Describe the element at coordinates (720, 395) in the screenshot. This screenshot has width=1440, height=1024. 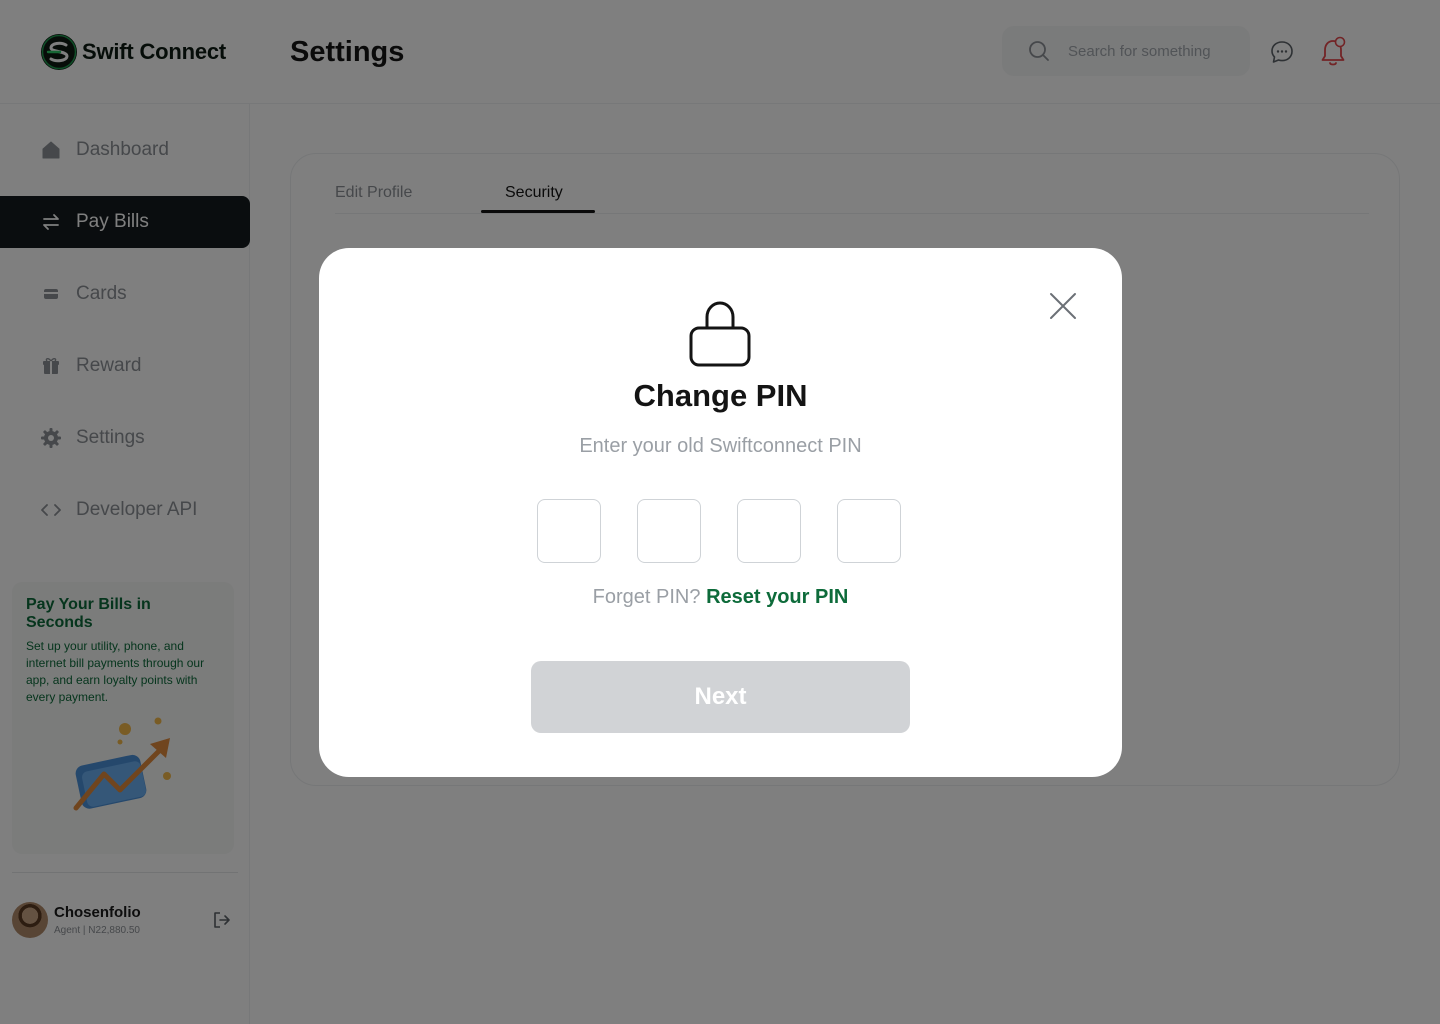
I see `modal-title: Change PIN` at that location.